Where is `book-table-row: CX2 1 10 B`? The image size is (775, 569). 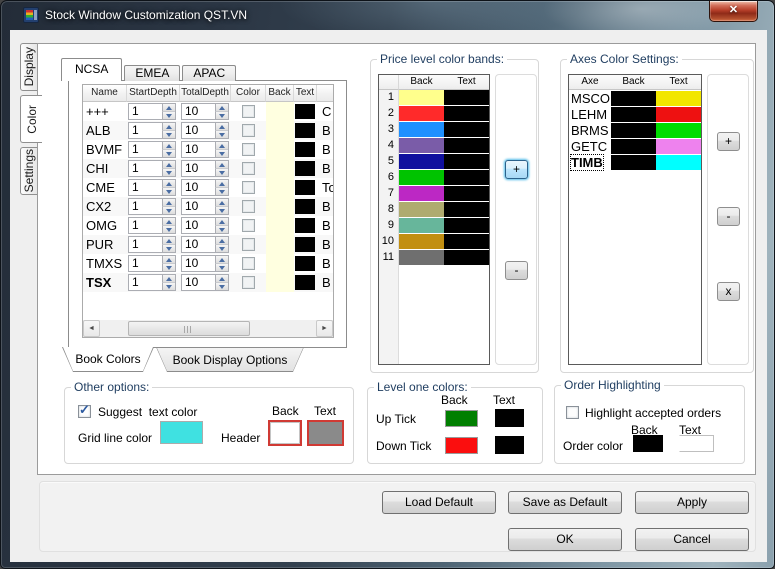
book-table-row: CX2 1 10 B is located at coordinates (208, 206).